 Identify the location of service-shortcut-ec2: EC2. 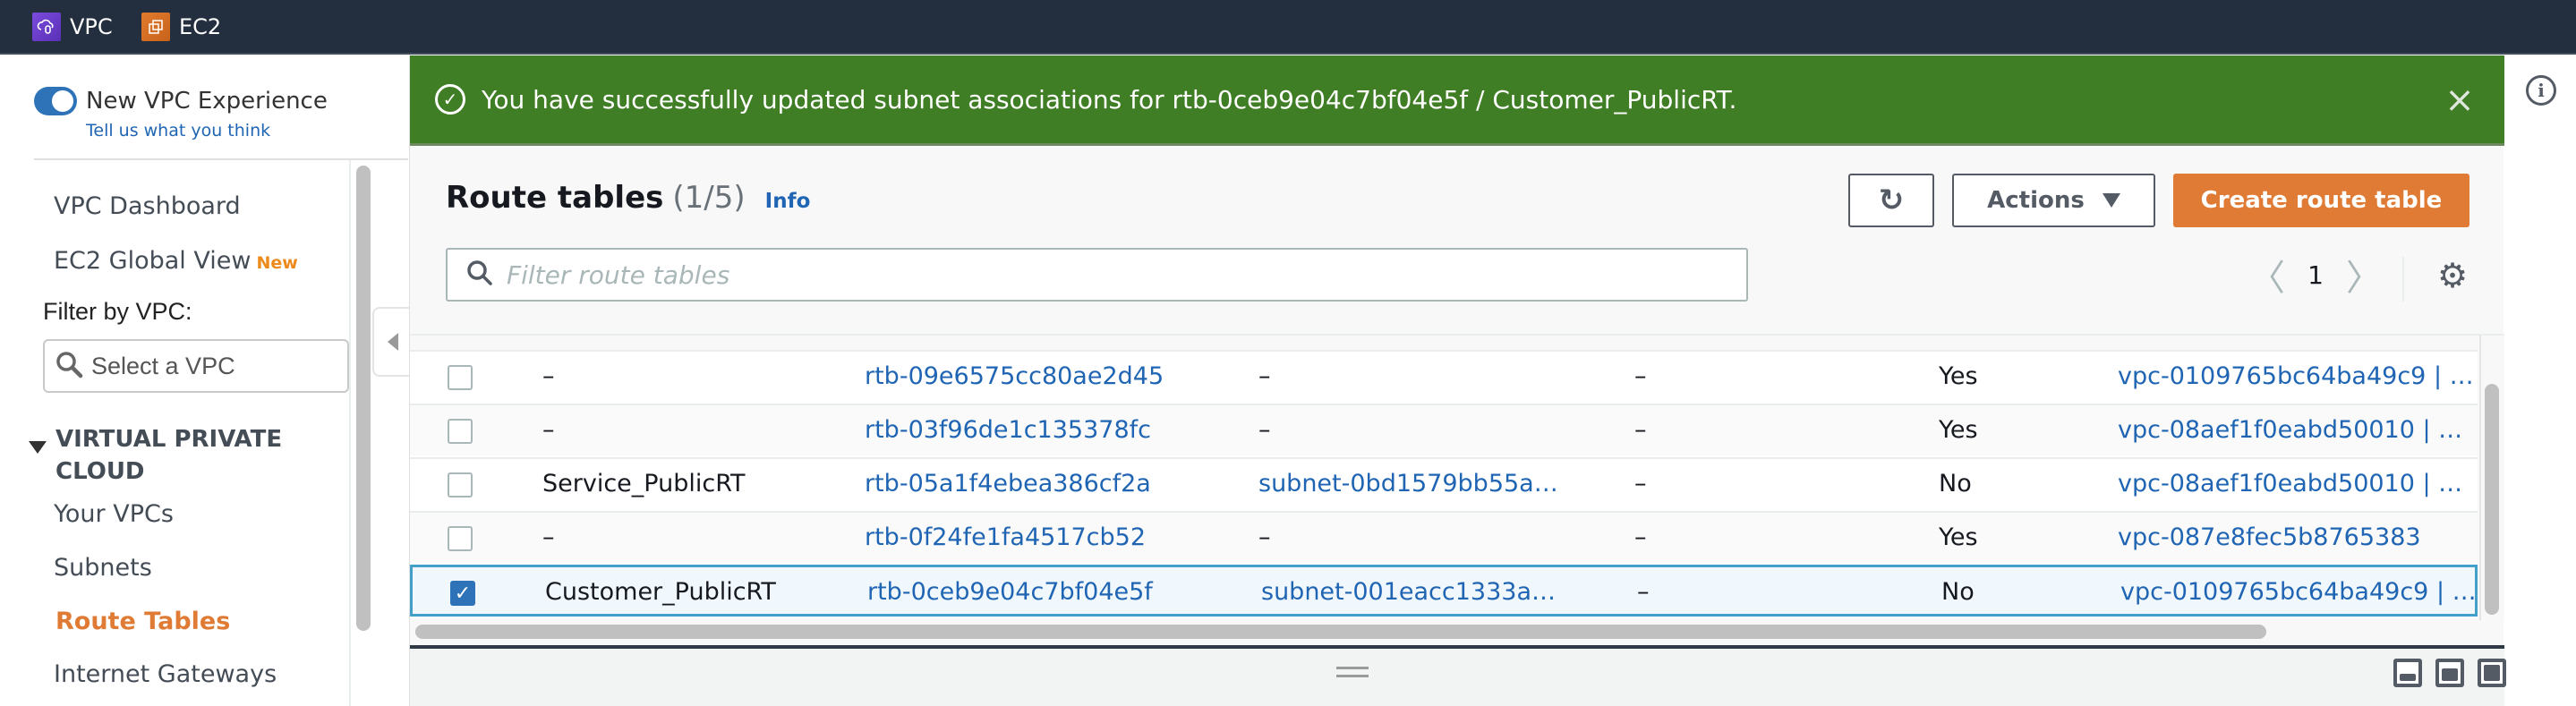
(181, 27).